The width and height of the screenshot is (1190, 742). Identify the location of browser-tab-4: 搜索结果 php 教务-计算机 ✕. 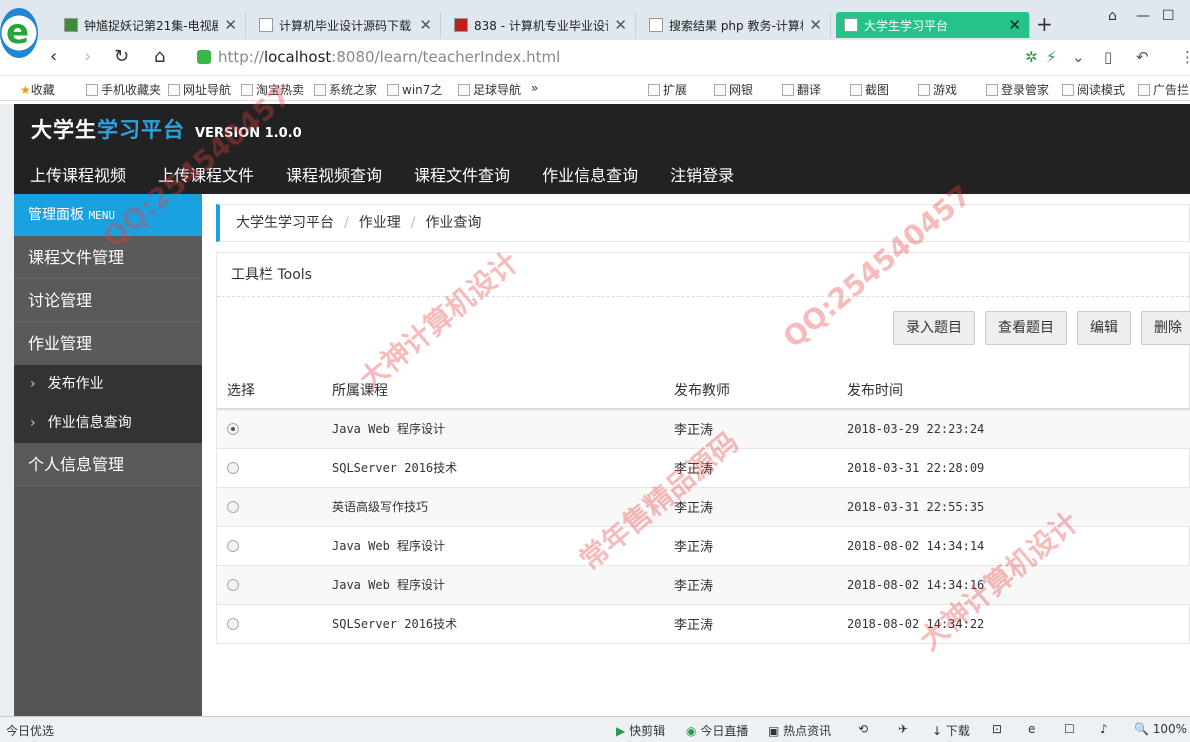
(736, 25).